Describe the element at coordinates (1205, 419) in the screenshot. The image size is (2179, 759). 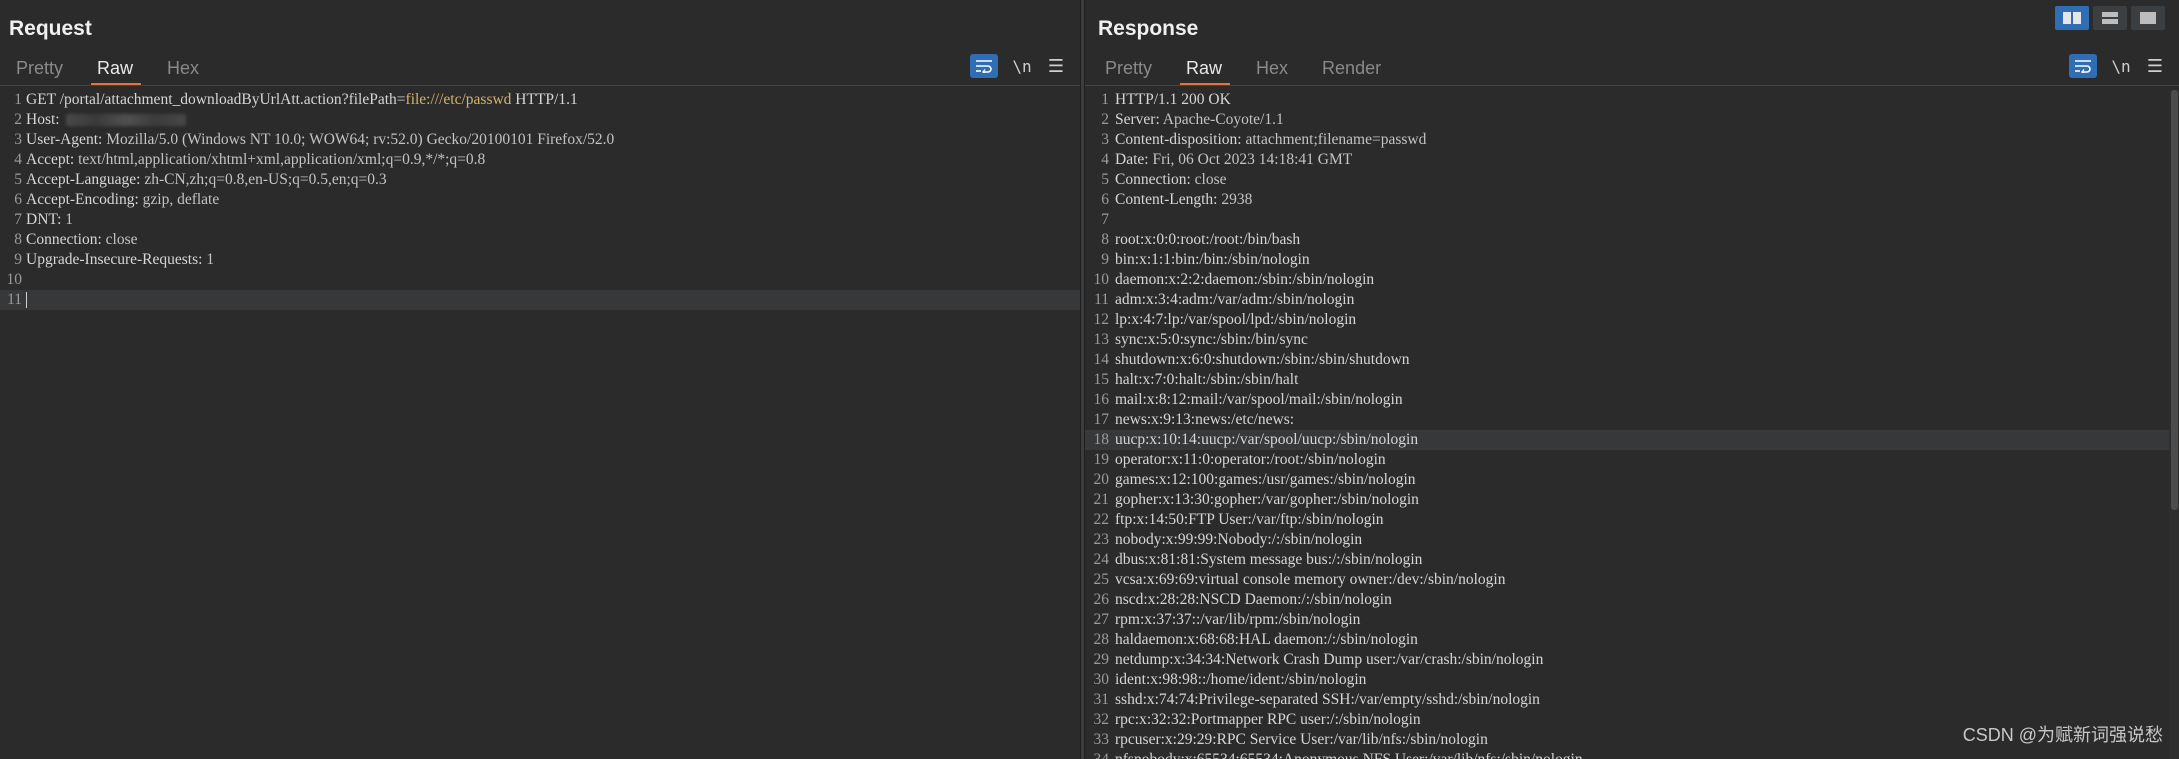
I see `header-name: news:x:9:13:news:/etc/news:` at that location.